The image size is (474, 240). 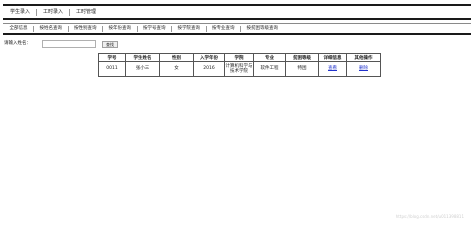 What do you see at coordinates (155, 29) in the screenshot?
I see `query-by-student-id: 按学号查询` at bounding box center [155, 29].